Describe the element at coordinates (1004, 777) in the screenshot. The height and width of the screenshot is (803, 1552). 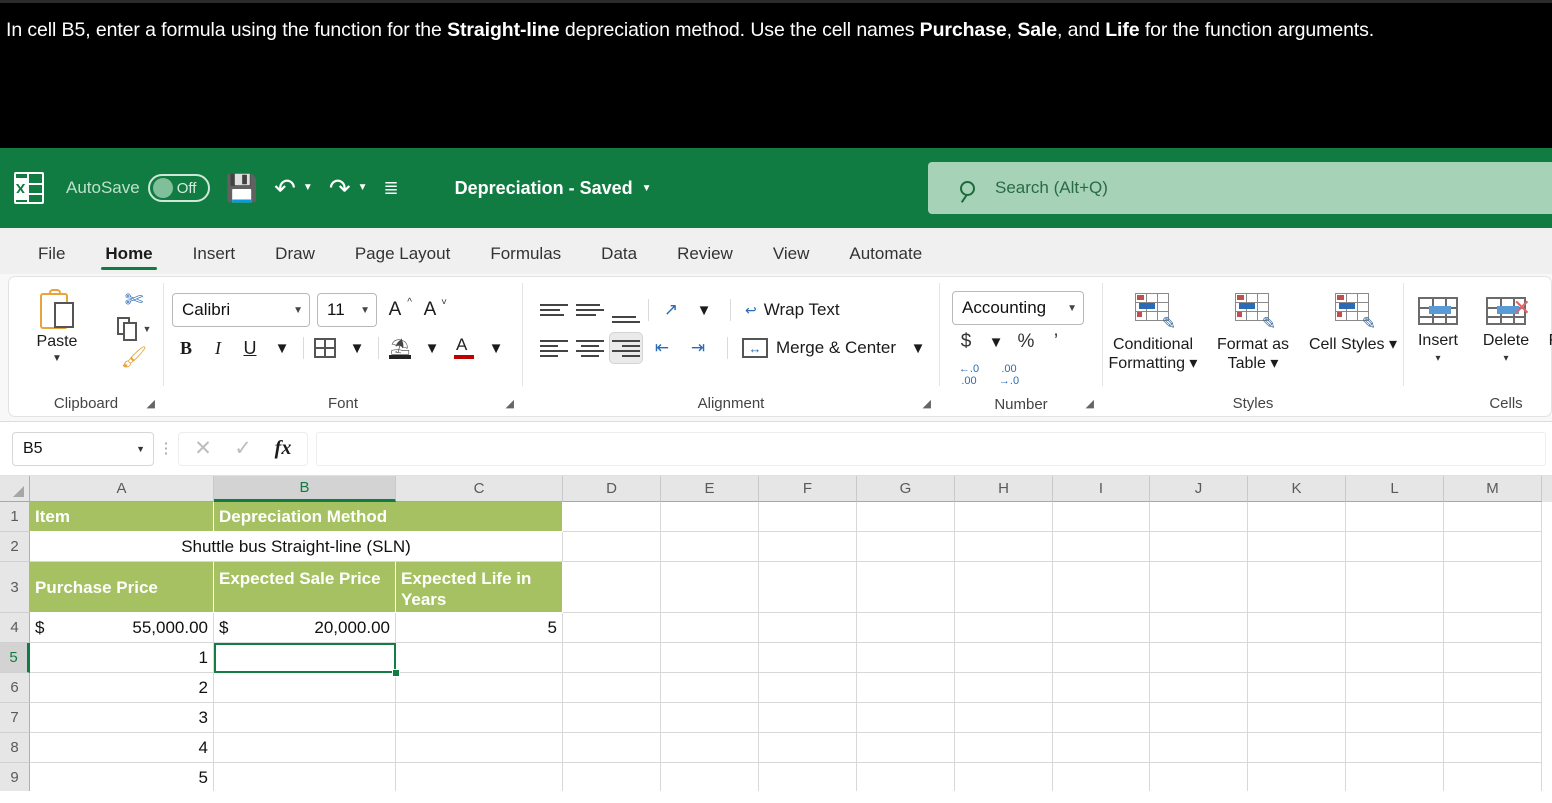
I see `cell-H9` at that location.